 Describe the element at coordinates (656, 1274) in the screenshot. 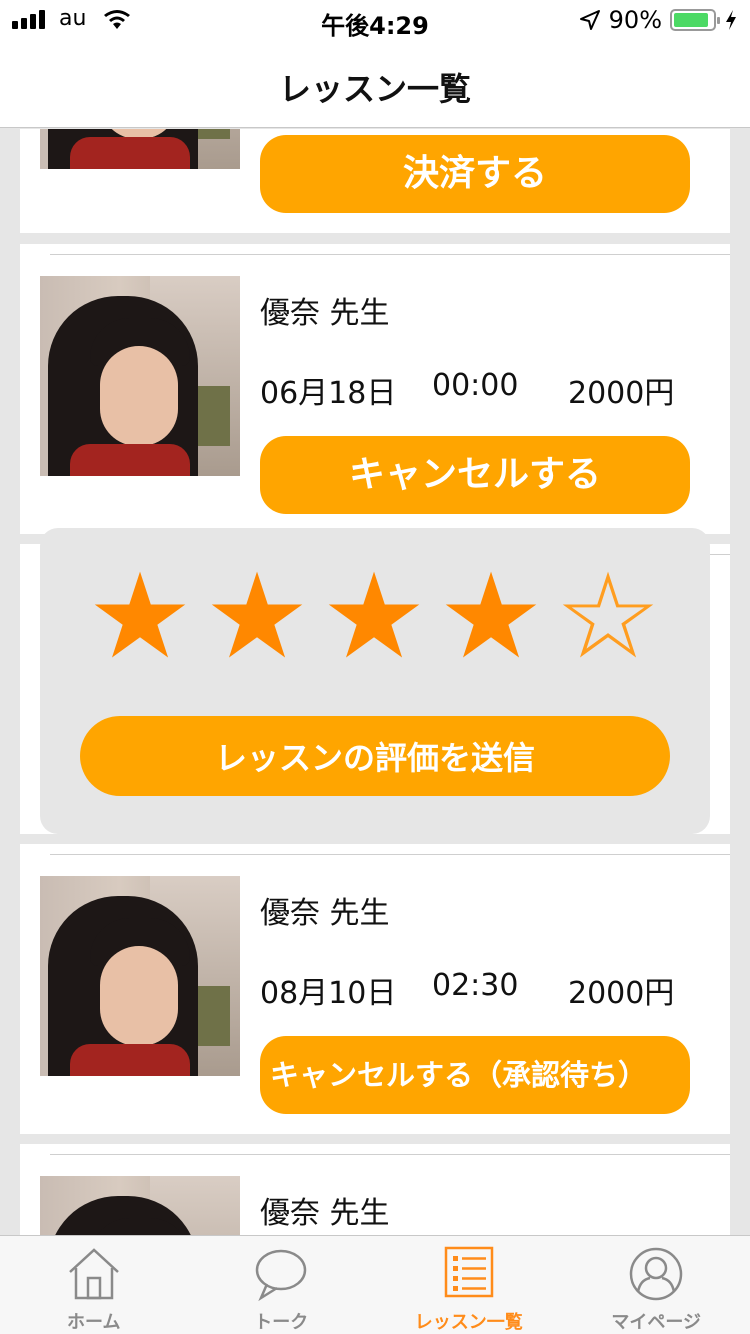

I see `profile-icon` at that location.